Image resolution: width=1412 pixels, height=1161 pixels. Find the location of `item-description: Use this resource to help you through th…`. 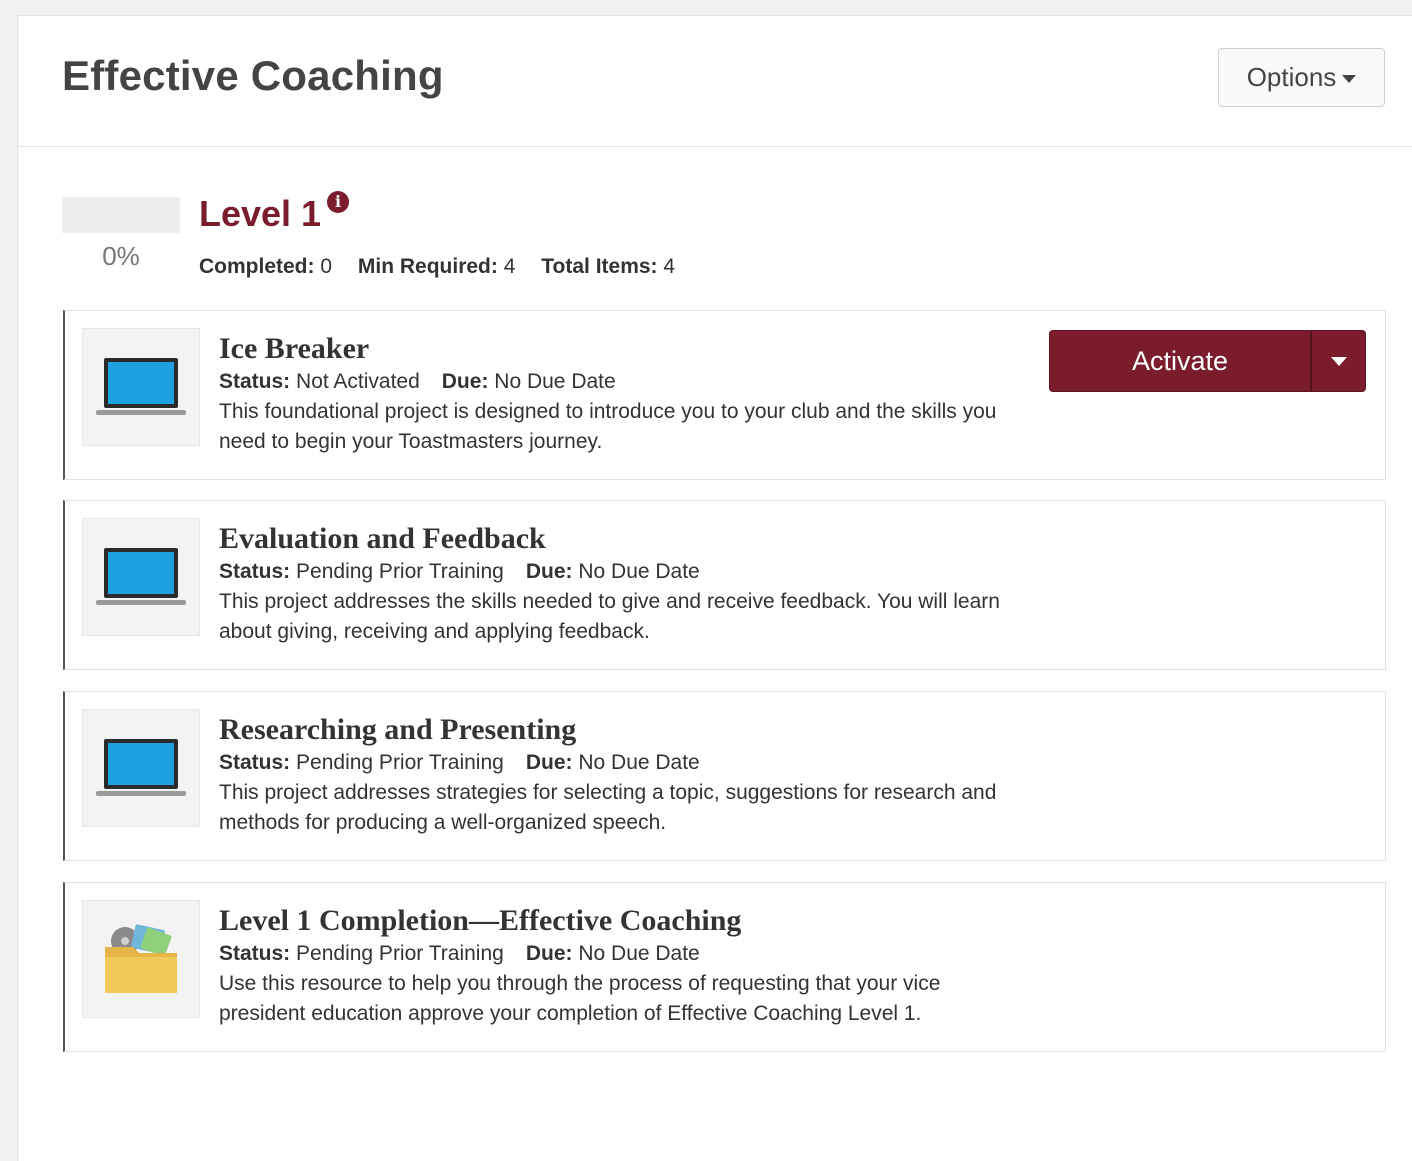

item-description: Use this resource to help you through th… is located at coordinates (580, 998).